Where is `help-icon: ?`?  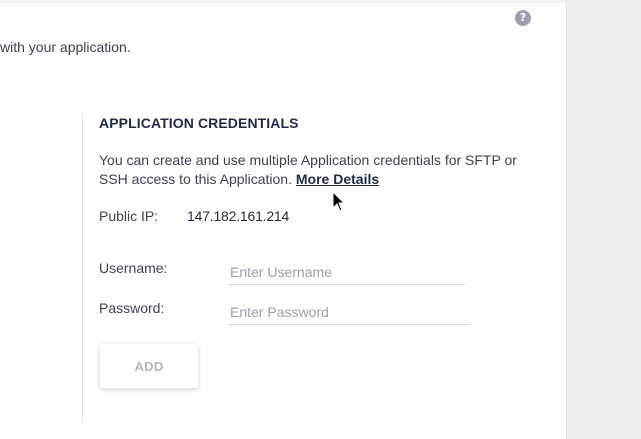
help-icon: ? is located at coordinates (523, 18).